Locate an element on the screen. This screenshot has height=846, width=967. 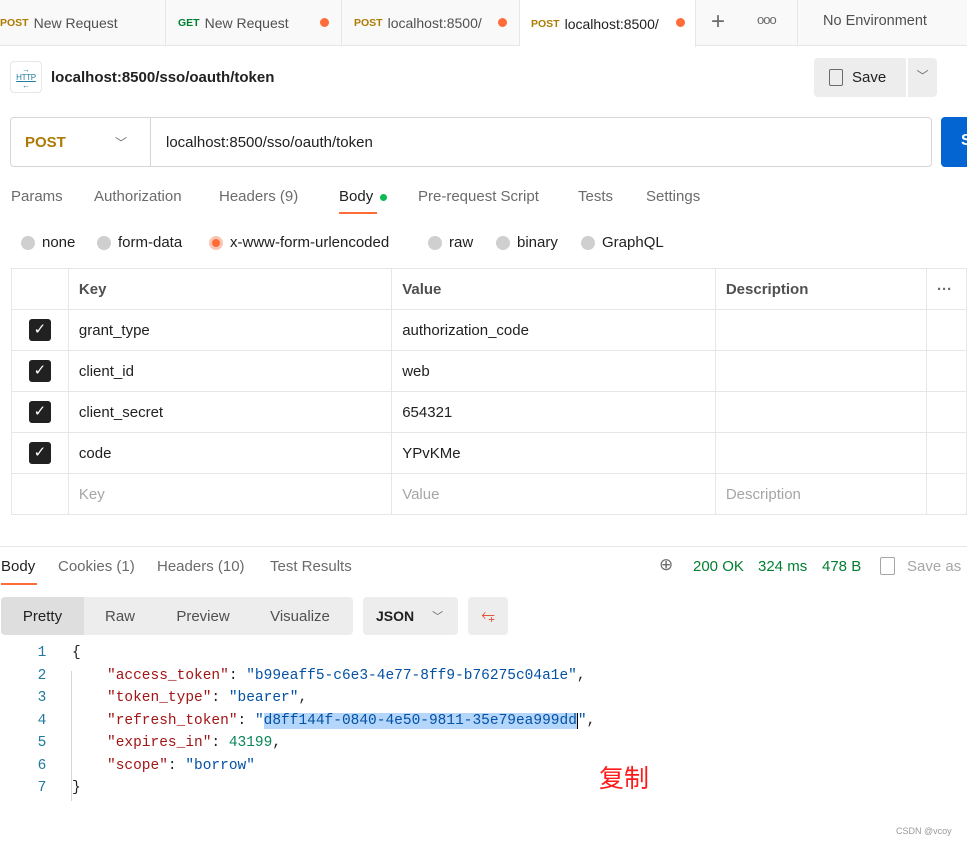
table-row-new: Key Value Description is located at coordinates (489, 494).